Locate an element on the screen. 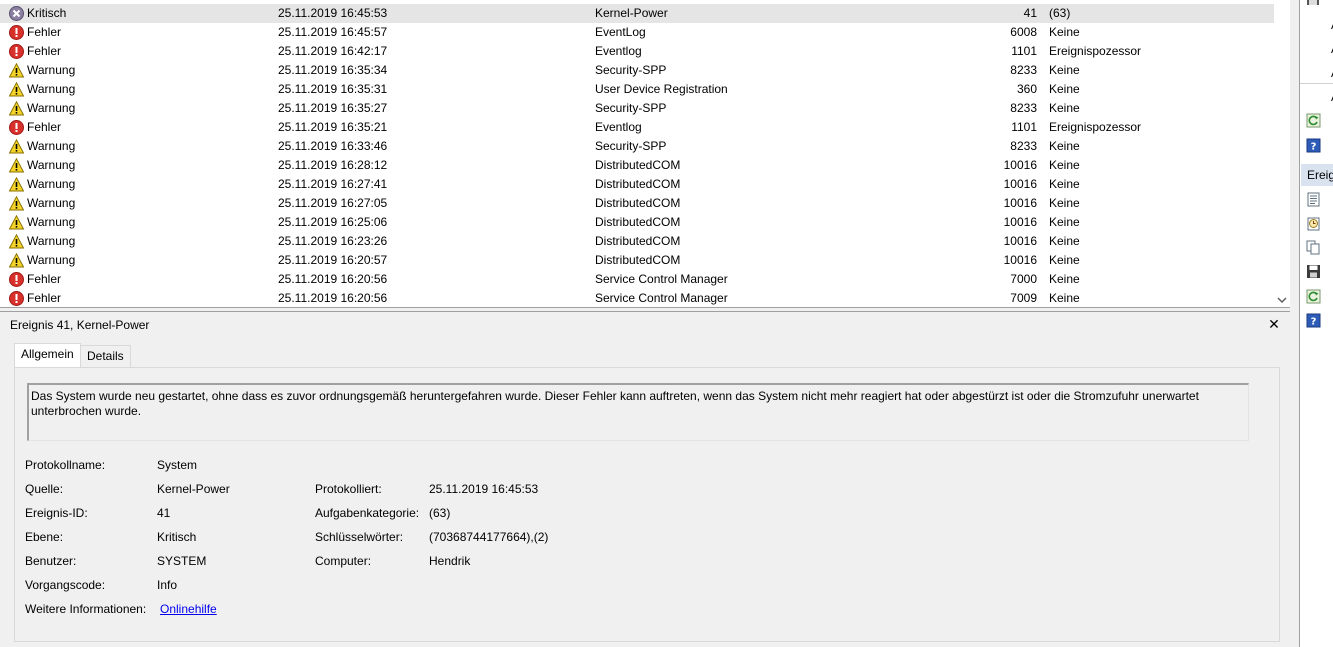 The height and width of the screenshot is (647, 1333). event-actions-header: Ereig is located at coordinates (1317, 175).